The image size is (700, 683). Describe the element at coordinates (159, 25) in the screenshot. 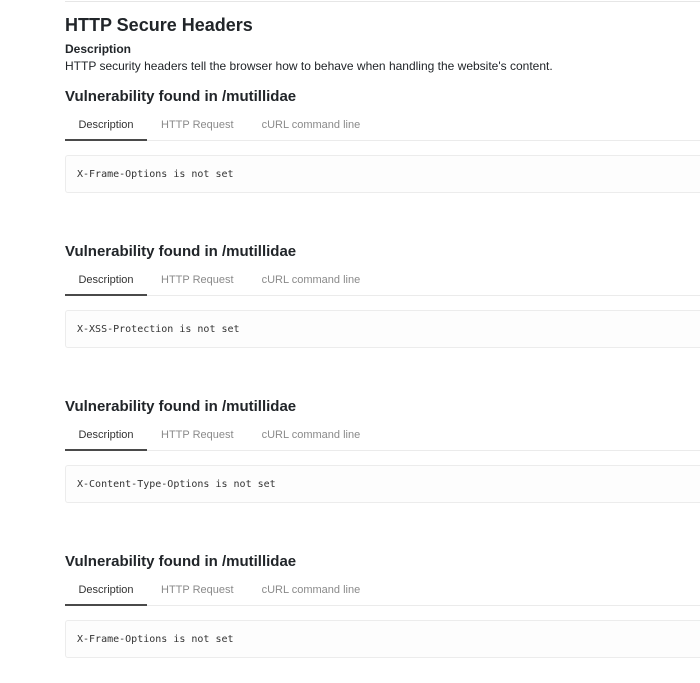

I see `page-title: HTTP Secure Headers` at that location.